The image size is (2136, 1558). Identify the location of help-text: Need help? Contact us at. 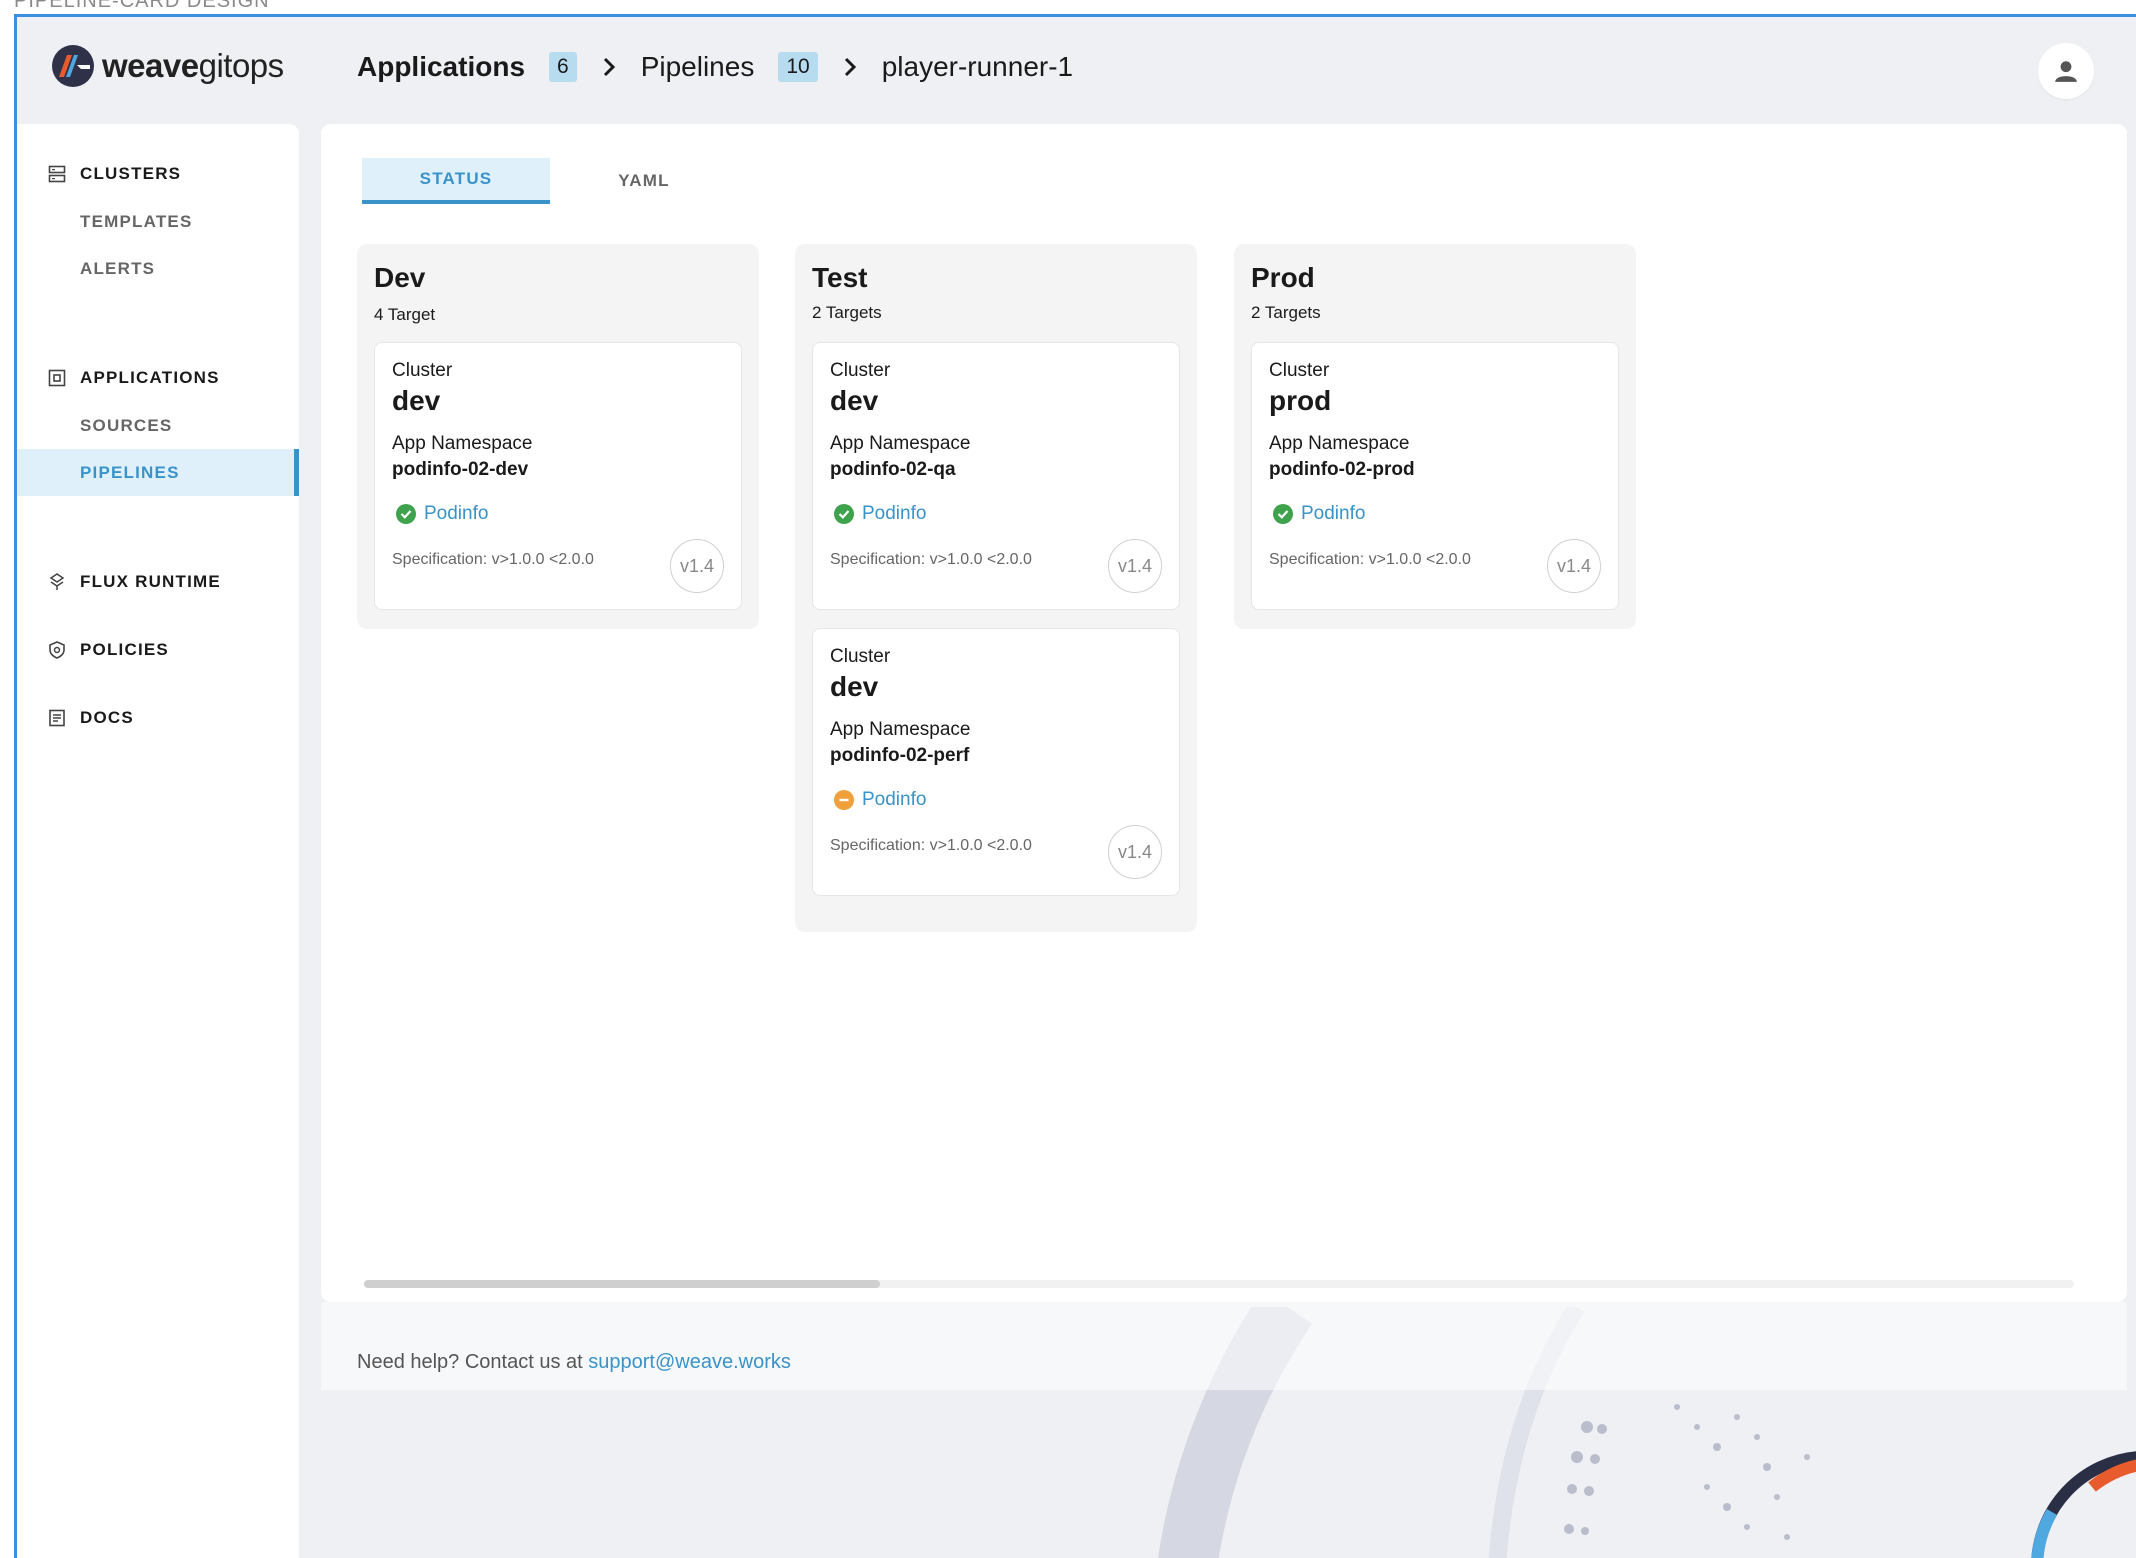
(470, 1362).